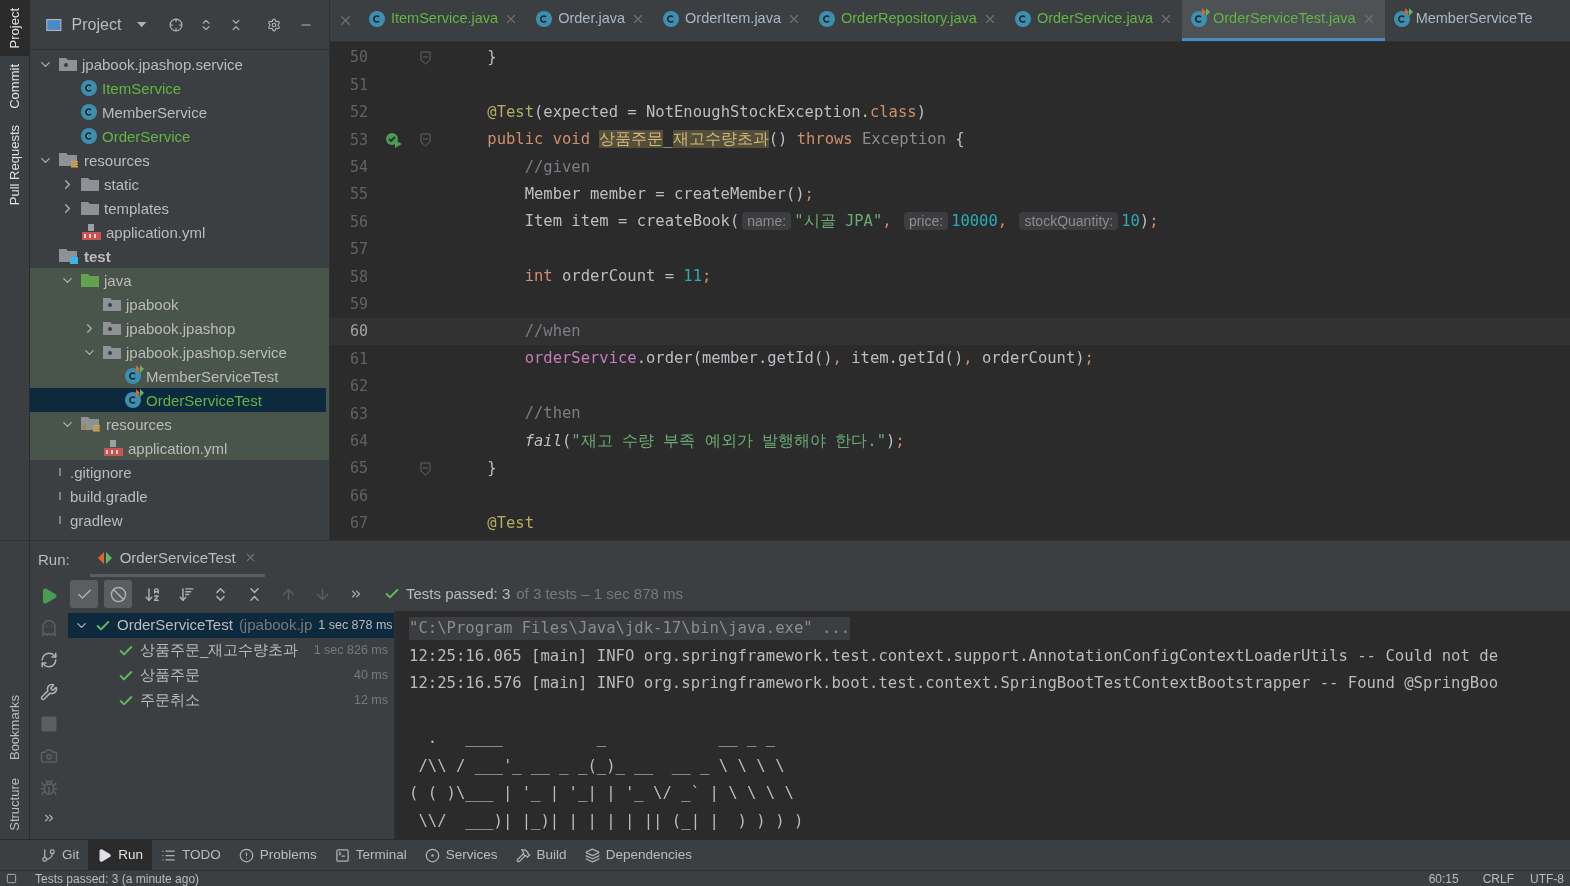 This screenshot has width=1570, height=886. What do you see at coordinates (14, 165) in the screenshot?
I see `tool-window-button: Pull Requests` at bounding box center [14, 165].